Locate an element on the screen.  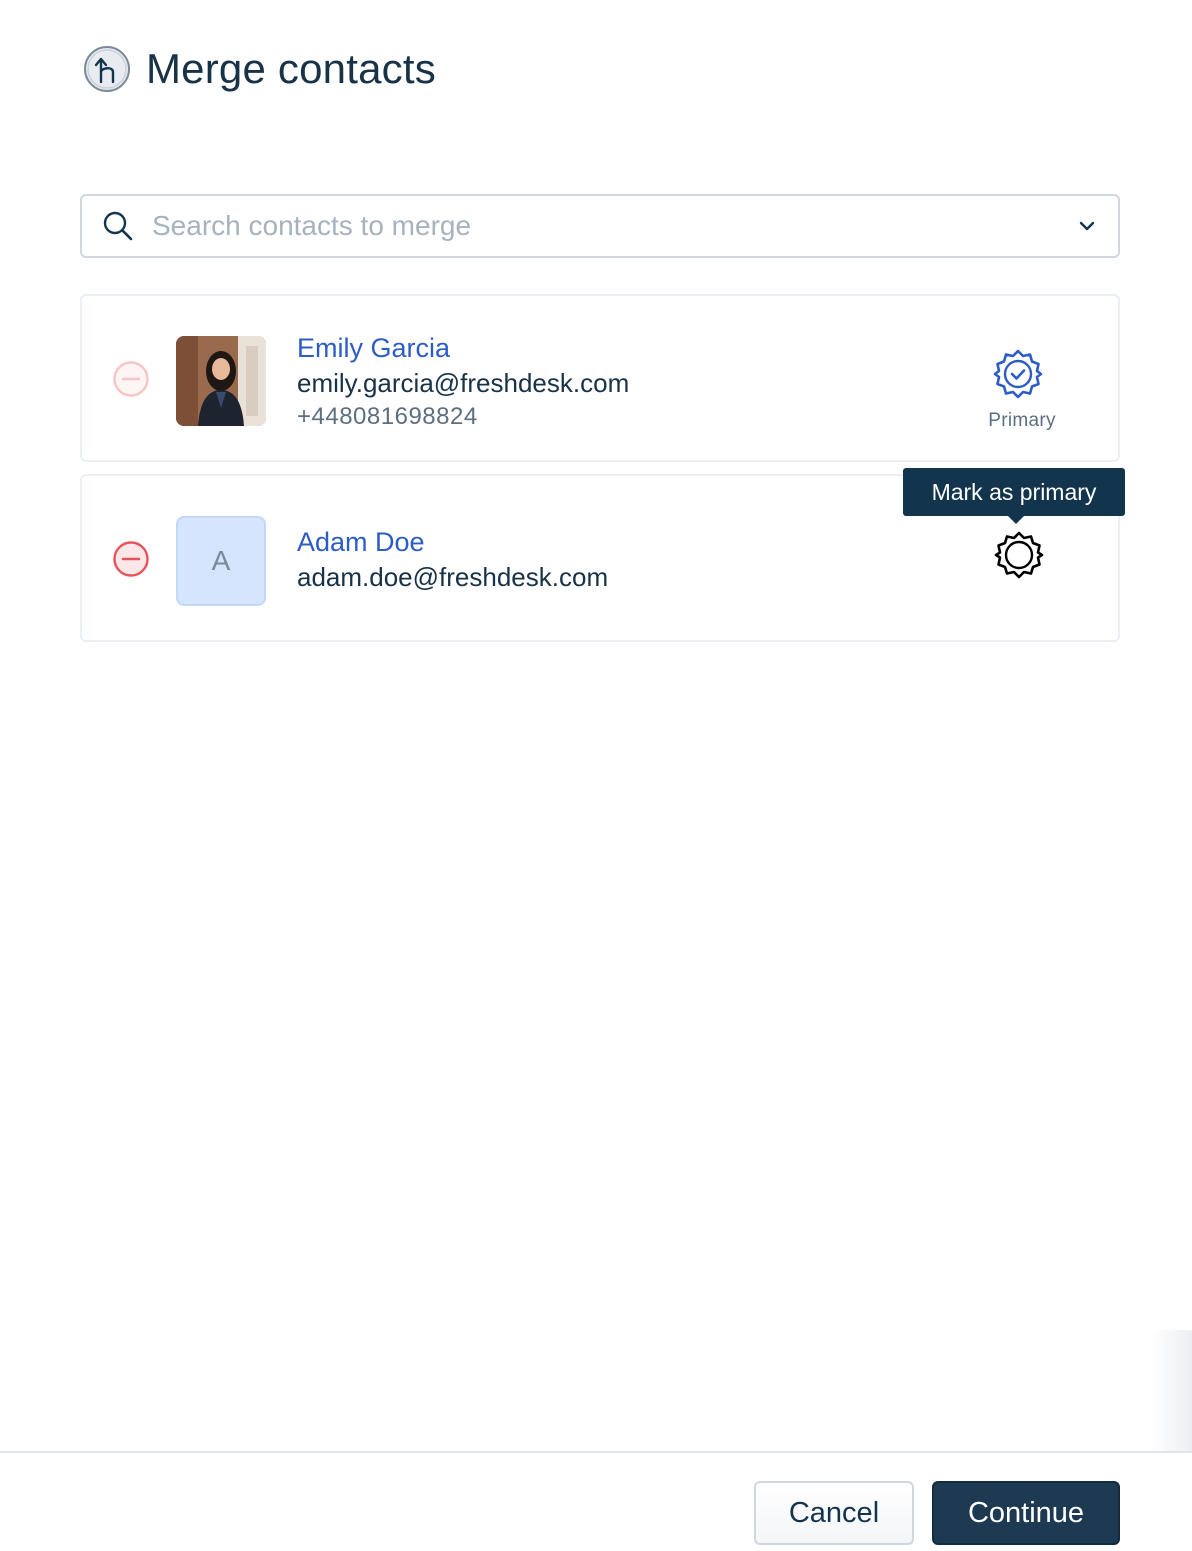
contact-email: emily.garcia@freshdesk.com is located at coordinates (463, 383).